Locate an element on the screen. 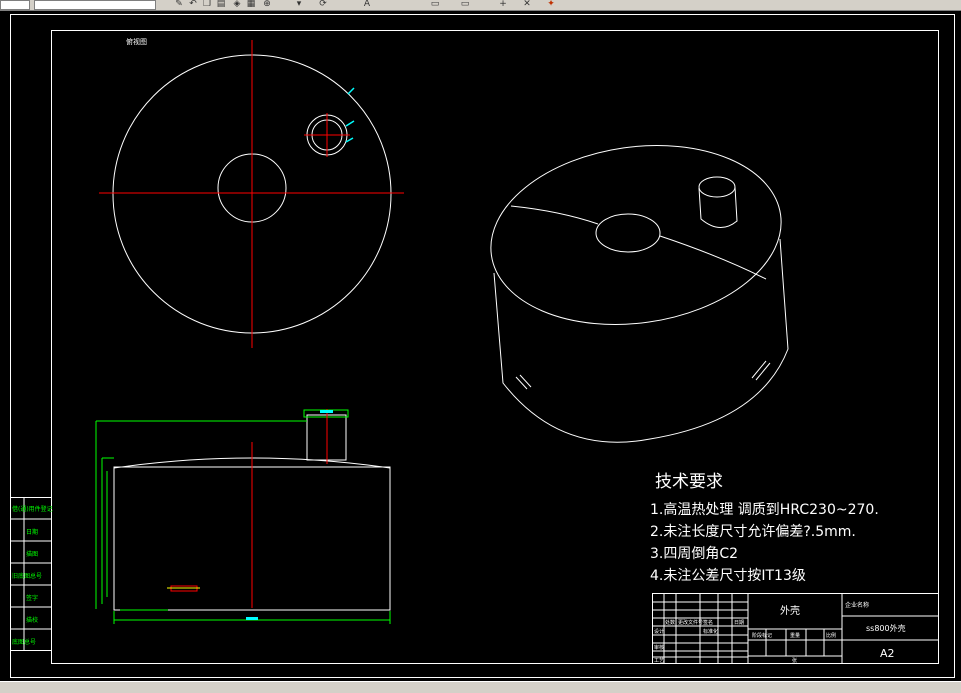 Image resolution: width=961 pixels, height=693 pixels. iso-body-outline is located at coordinates (641, 340).